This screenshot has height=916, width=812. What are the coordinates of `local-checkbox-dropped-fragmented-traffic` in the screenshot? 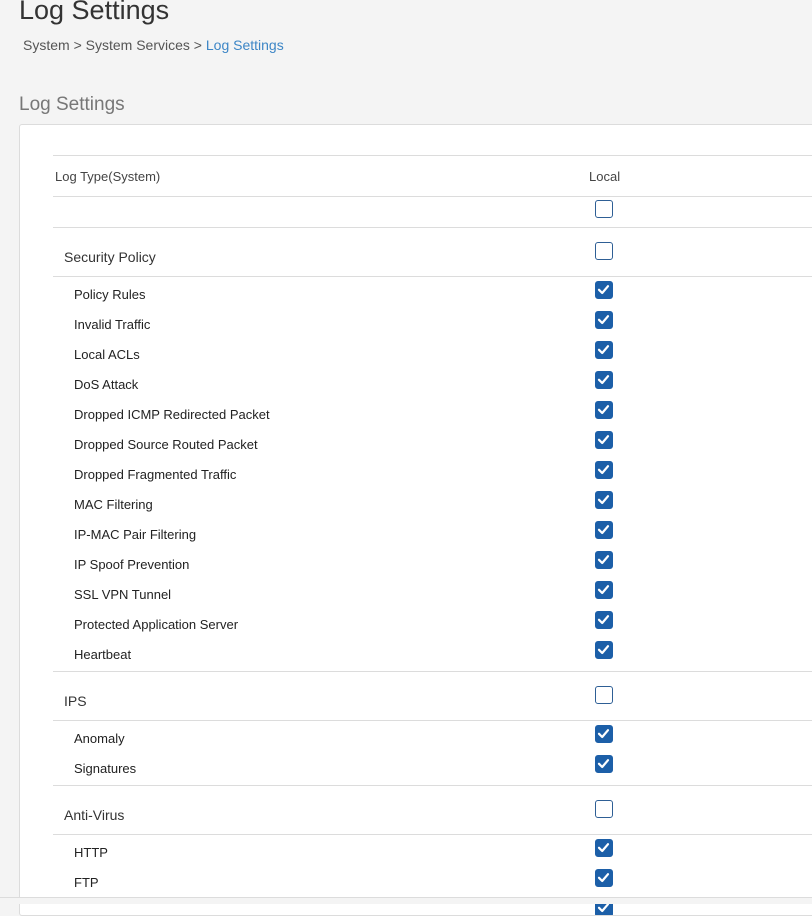 It's located at (604, 470).